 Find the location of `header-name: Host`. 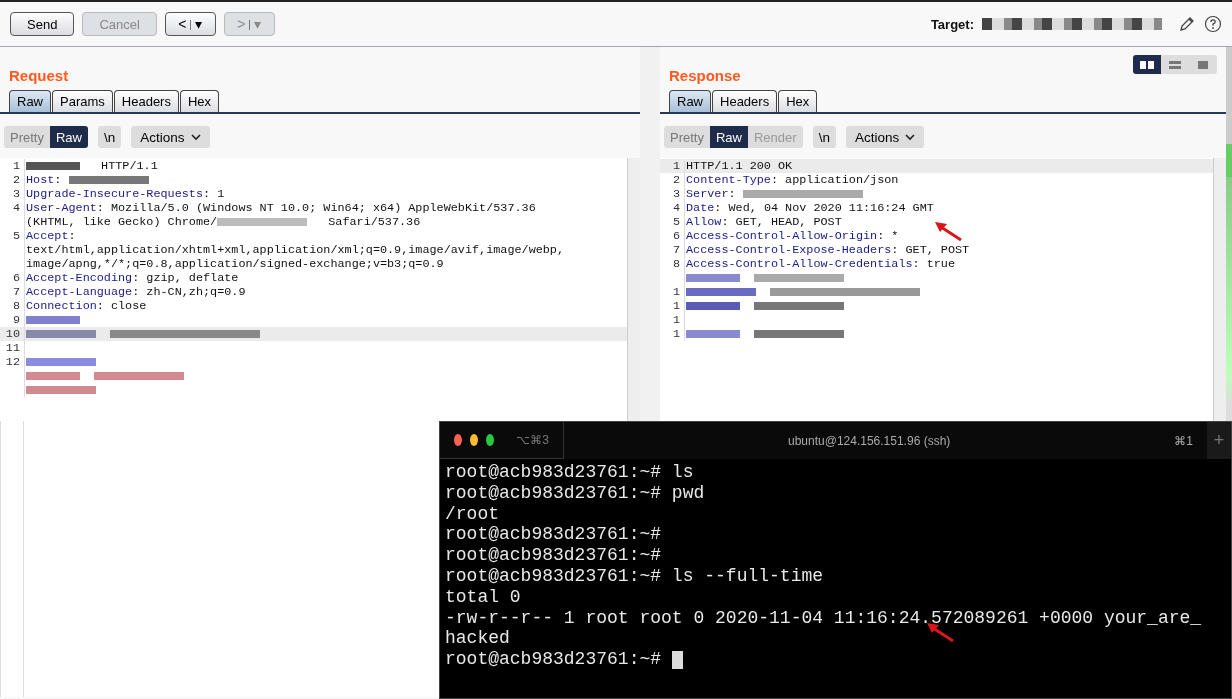

header-name: Host is located at coordinates (40, 180).